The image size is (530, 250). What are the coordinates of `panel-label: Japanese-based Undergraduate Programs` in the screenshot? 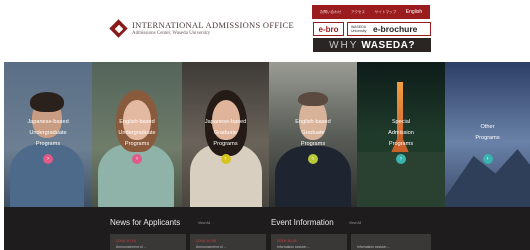 It's located at (48, 133).